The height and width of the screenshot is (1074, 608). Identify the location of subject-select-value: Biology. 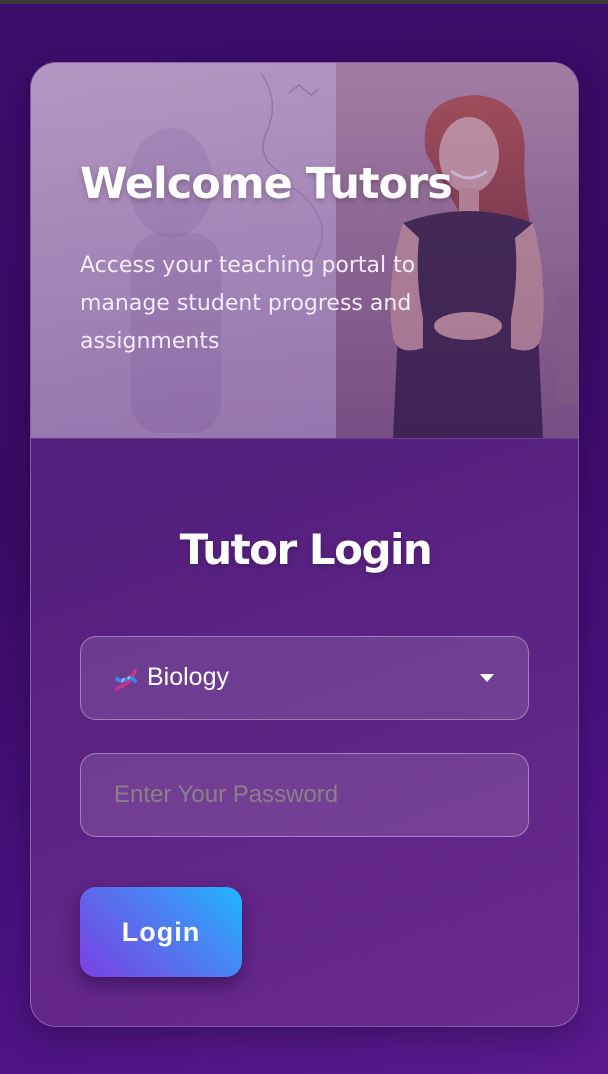
(188, 677).